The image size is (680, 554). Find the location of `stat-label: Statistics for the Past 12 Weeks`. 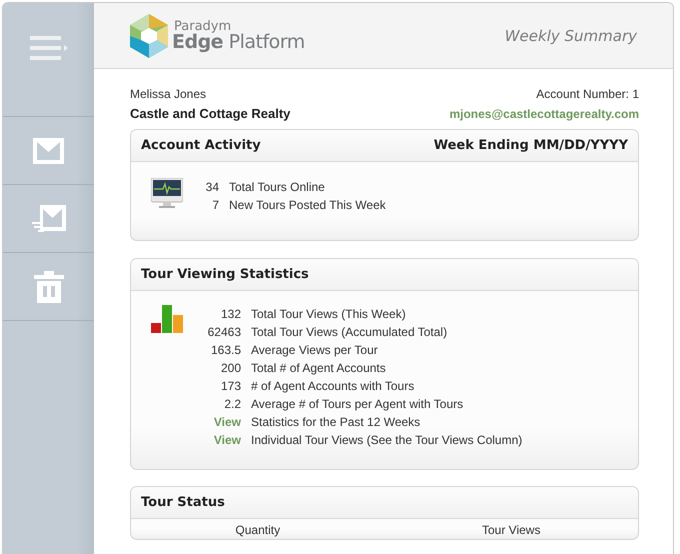

stat-label: Statistics for the Past 12 Weeks is located at coordinates (335, 422).